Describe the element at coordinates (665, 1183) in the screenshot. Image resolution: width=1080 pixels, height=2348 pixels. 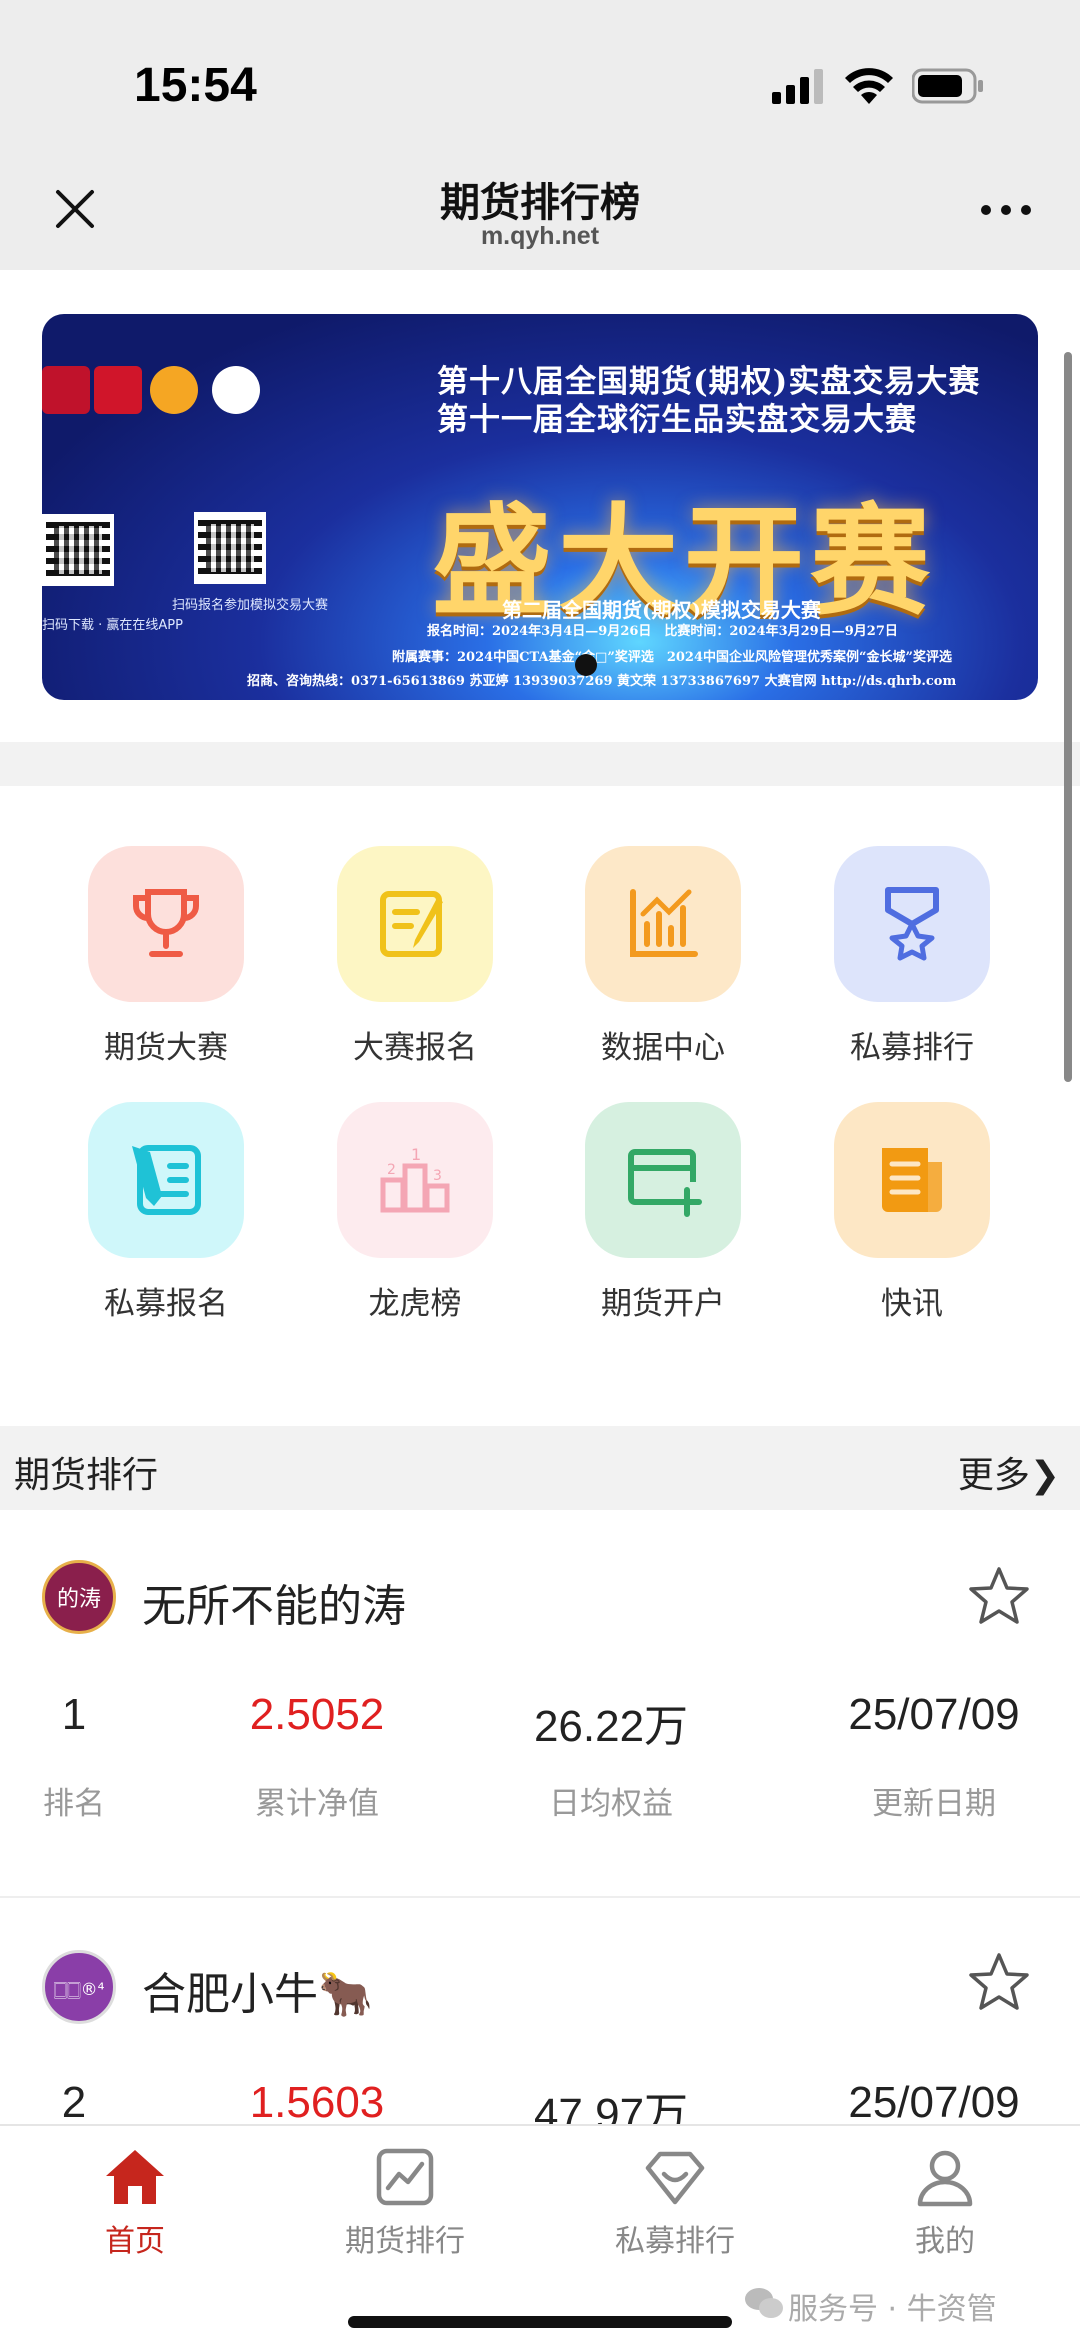
I see `card-add-icon` at that location.